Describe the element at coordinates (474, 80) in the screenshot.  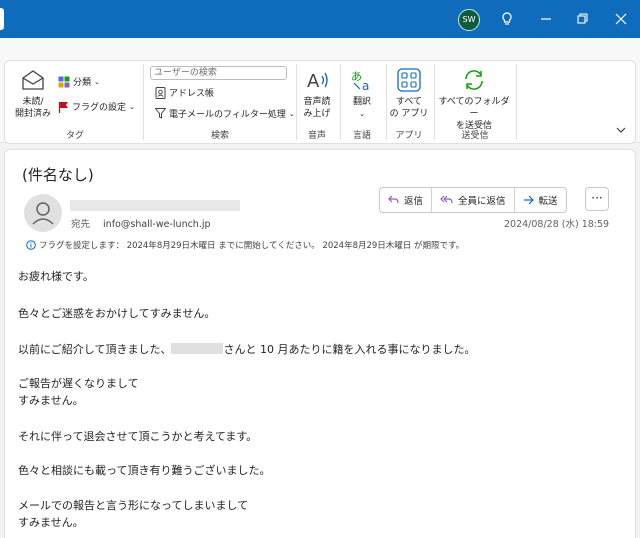
I see `sync-icon` at that location.